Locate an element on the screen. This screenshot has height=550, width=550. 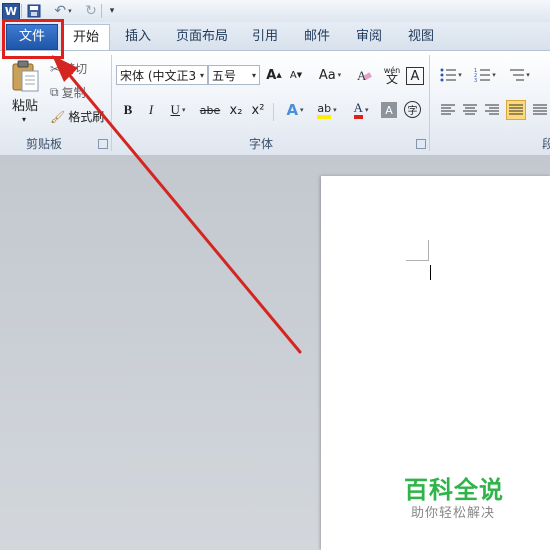
strikethrough-button: abe is located at coordinates (210, 110).